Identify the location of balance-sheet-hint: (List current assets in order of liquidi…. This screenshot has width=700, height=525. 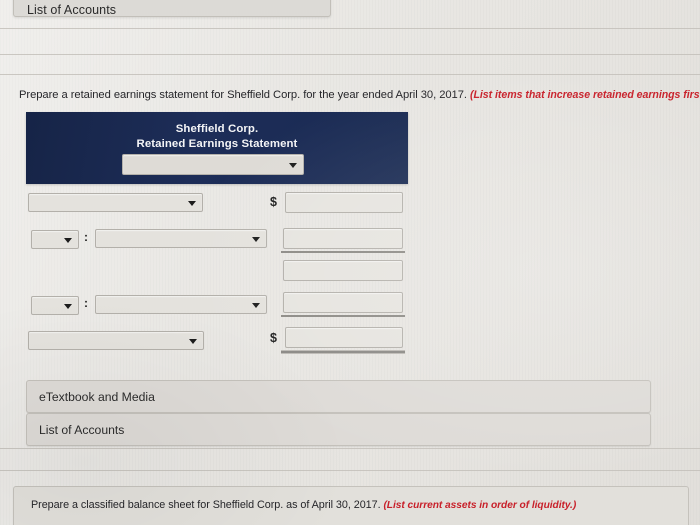
(480, 505).